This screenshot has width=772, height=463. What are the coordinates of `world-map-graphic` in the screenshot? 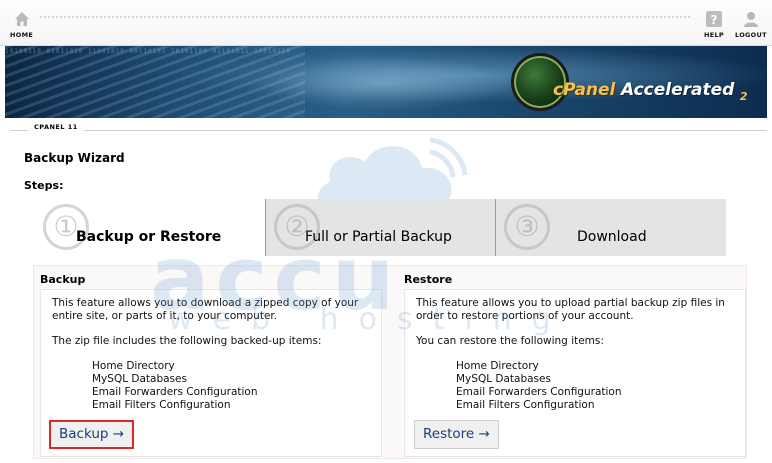 It's located at (385, 83).